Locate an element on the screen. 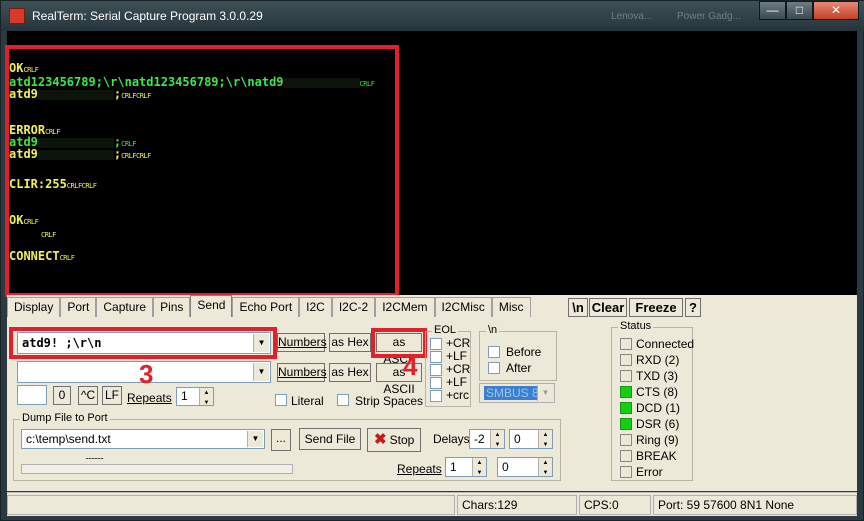 Image resolution: width=864 pixels, height=521 pixels. delay-spinner-2: 0 ▲ ▼ is located at coordinates (531, 439).